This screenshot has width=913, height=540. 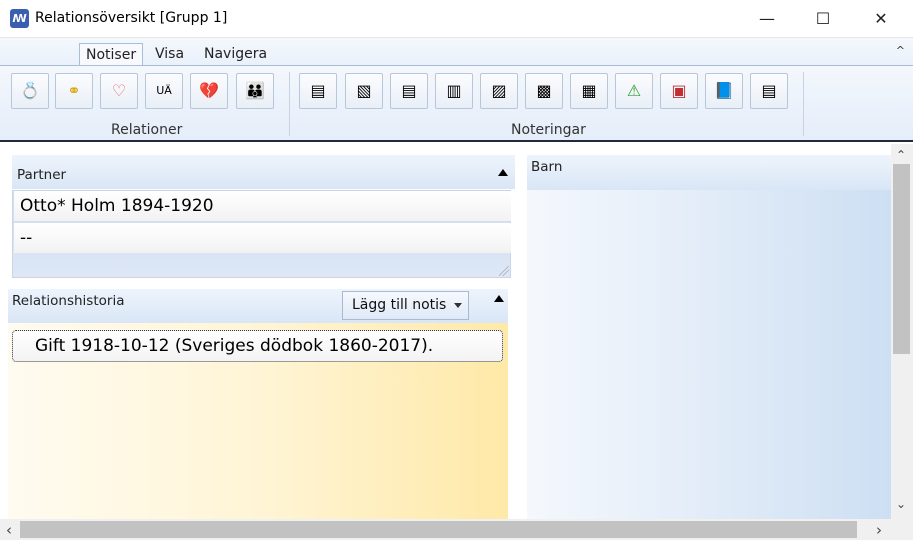 I want to click on scroll-right-icon: ›, so click(x=879, y=530).